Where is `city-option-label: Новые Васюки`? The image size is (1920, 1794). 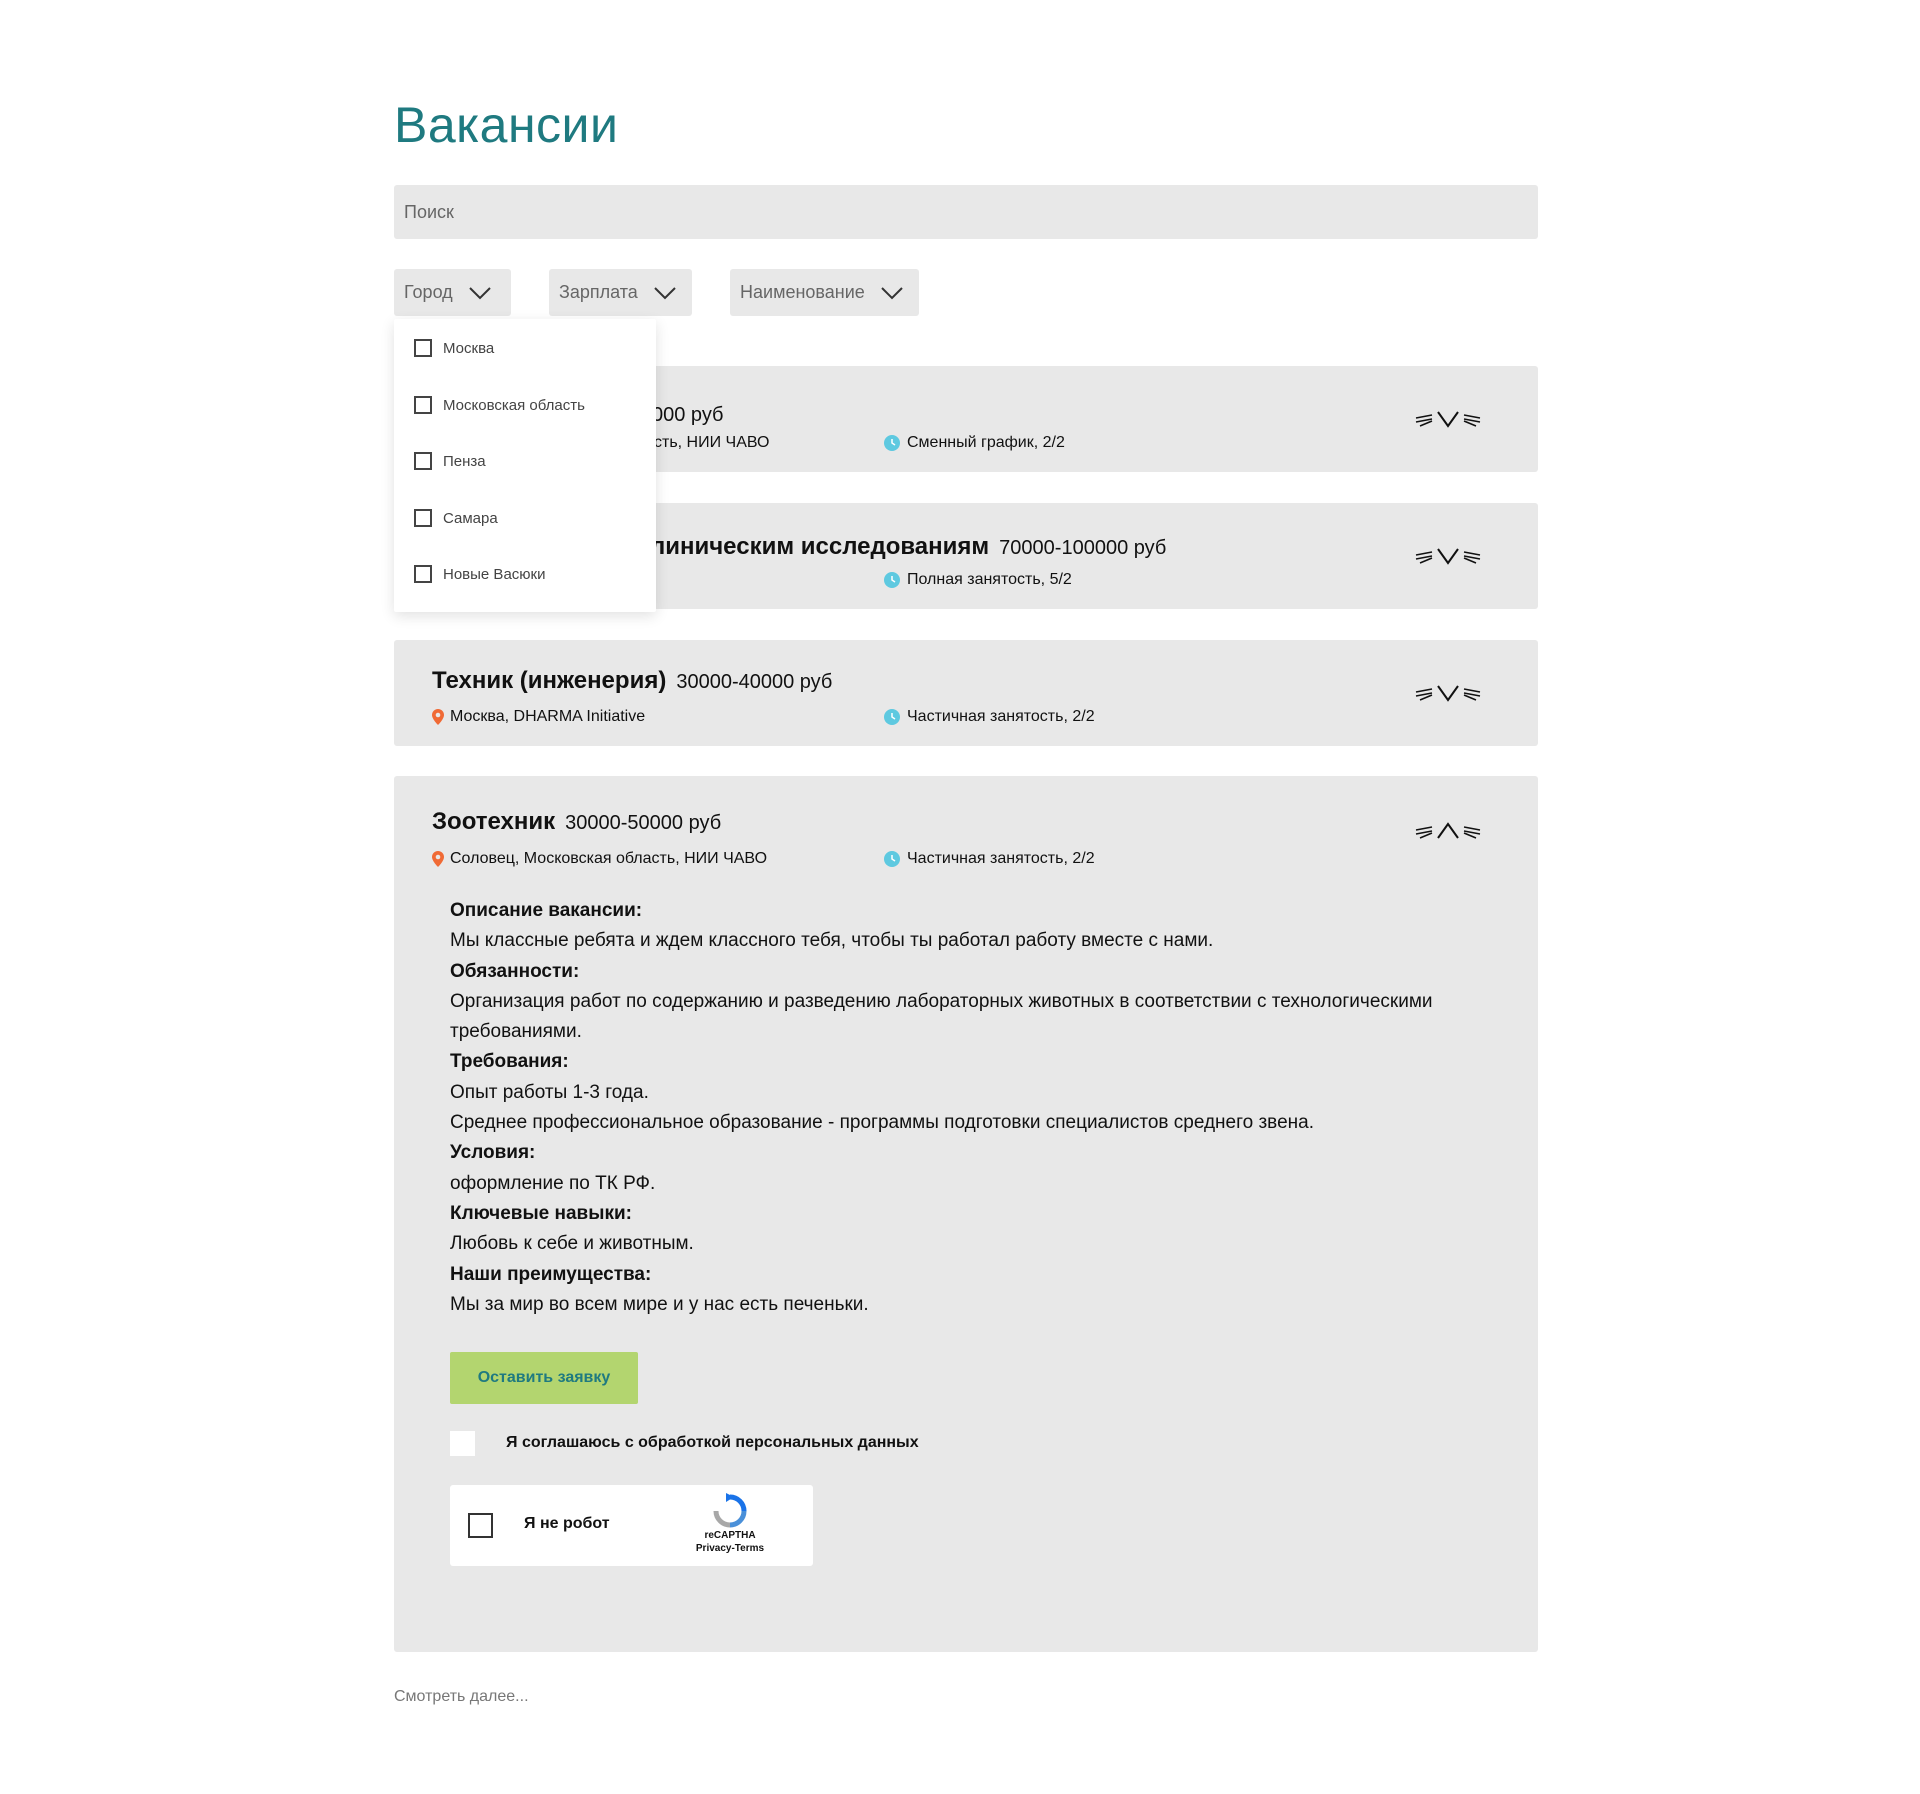 city-option-label: Новые Васюки is located at coordinates (494, 574).